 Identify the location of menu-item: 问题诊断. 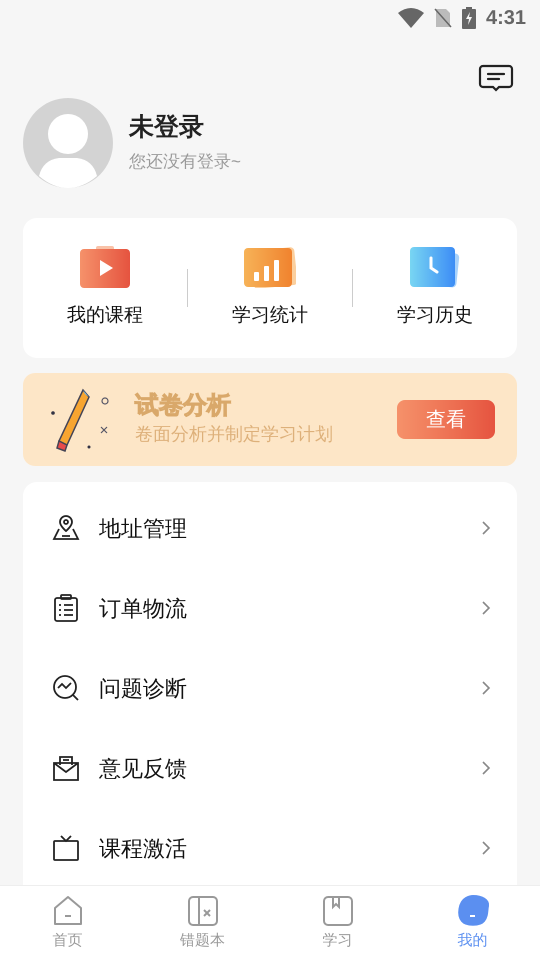
(270, 688).